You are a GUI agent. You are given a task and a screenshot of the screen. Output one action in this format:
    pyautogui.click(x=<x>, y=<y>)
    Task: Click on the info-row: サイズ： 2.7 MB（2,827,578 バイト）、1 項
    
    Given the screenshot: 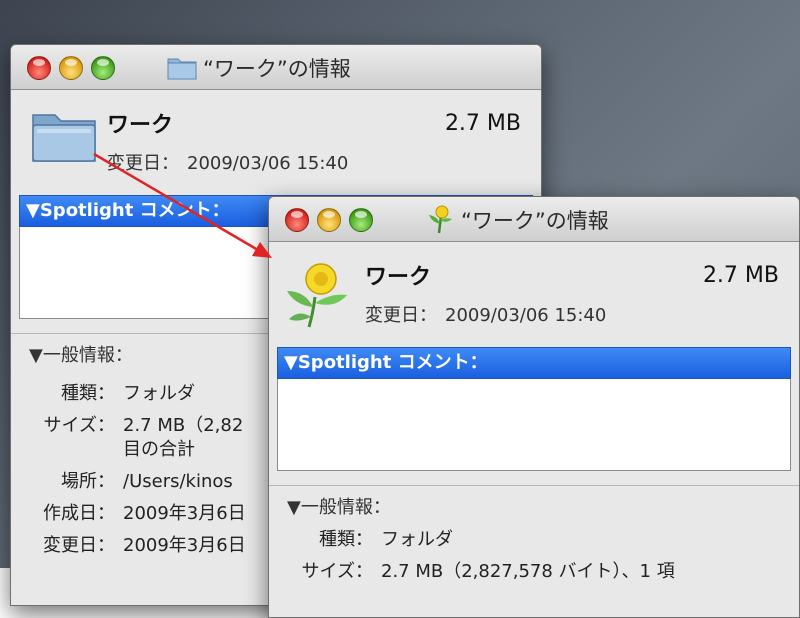 What is the action you would take?
    pyautogui.click(x=475, y=570)
    